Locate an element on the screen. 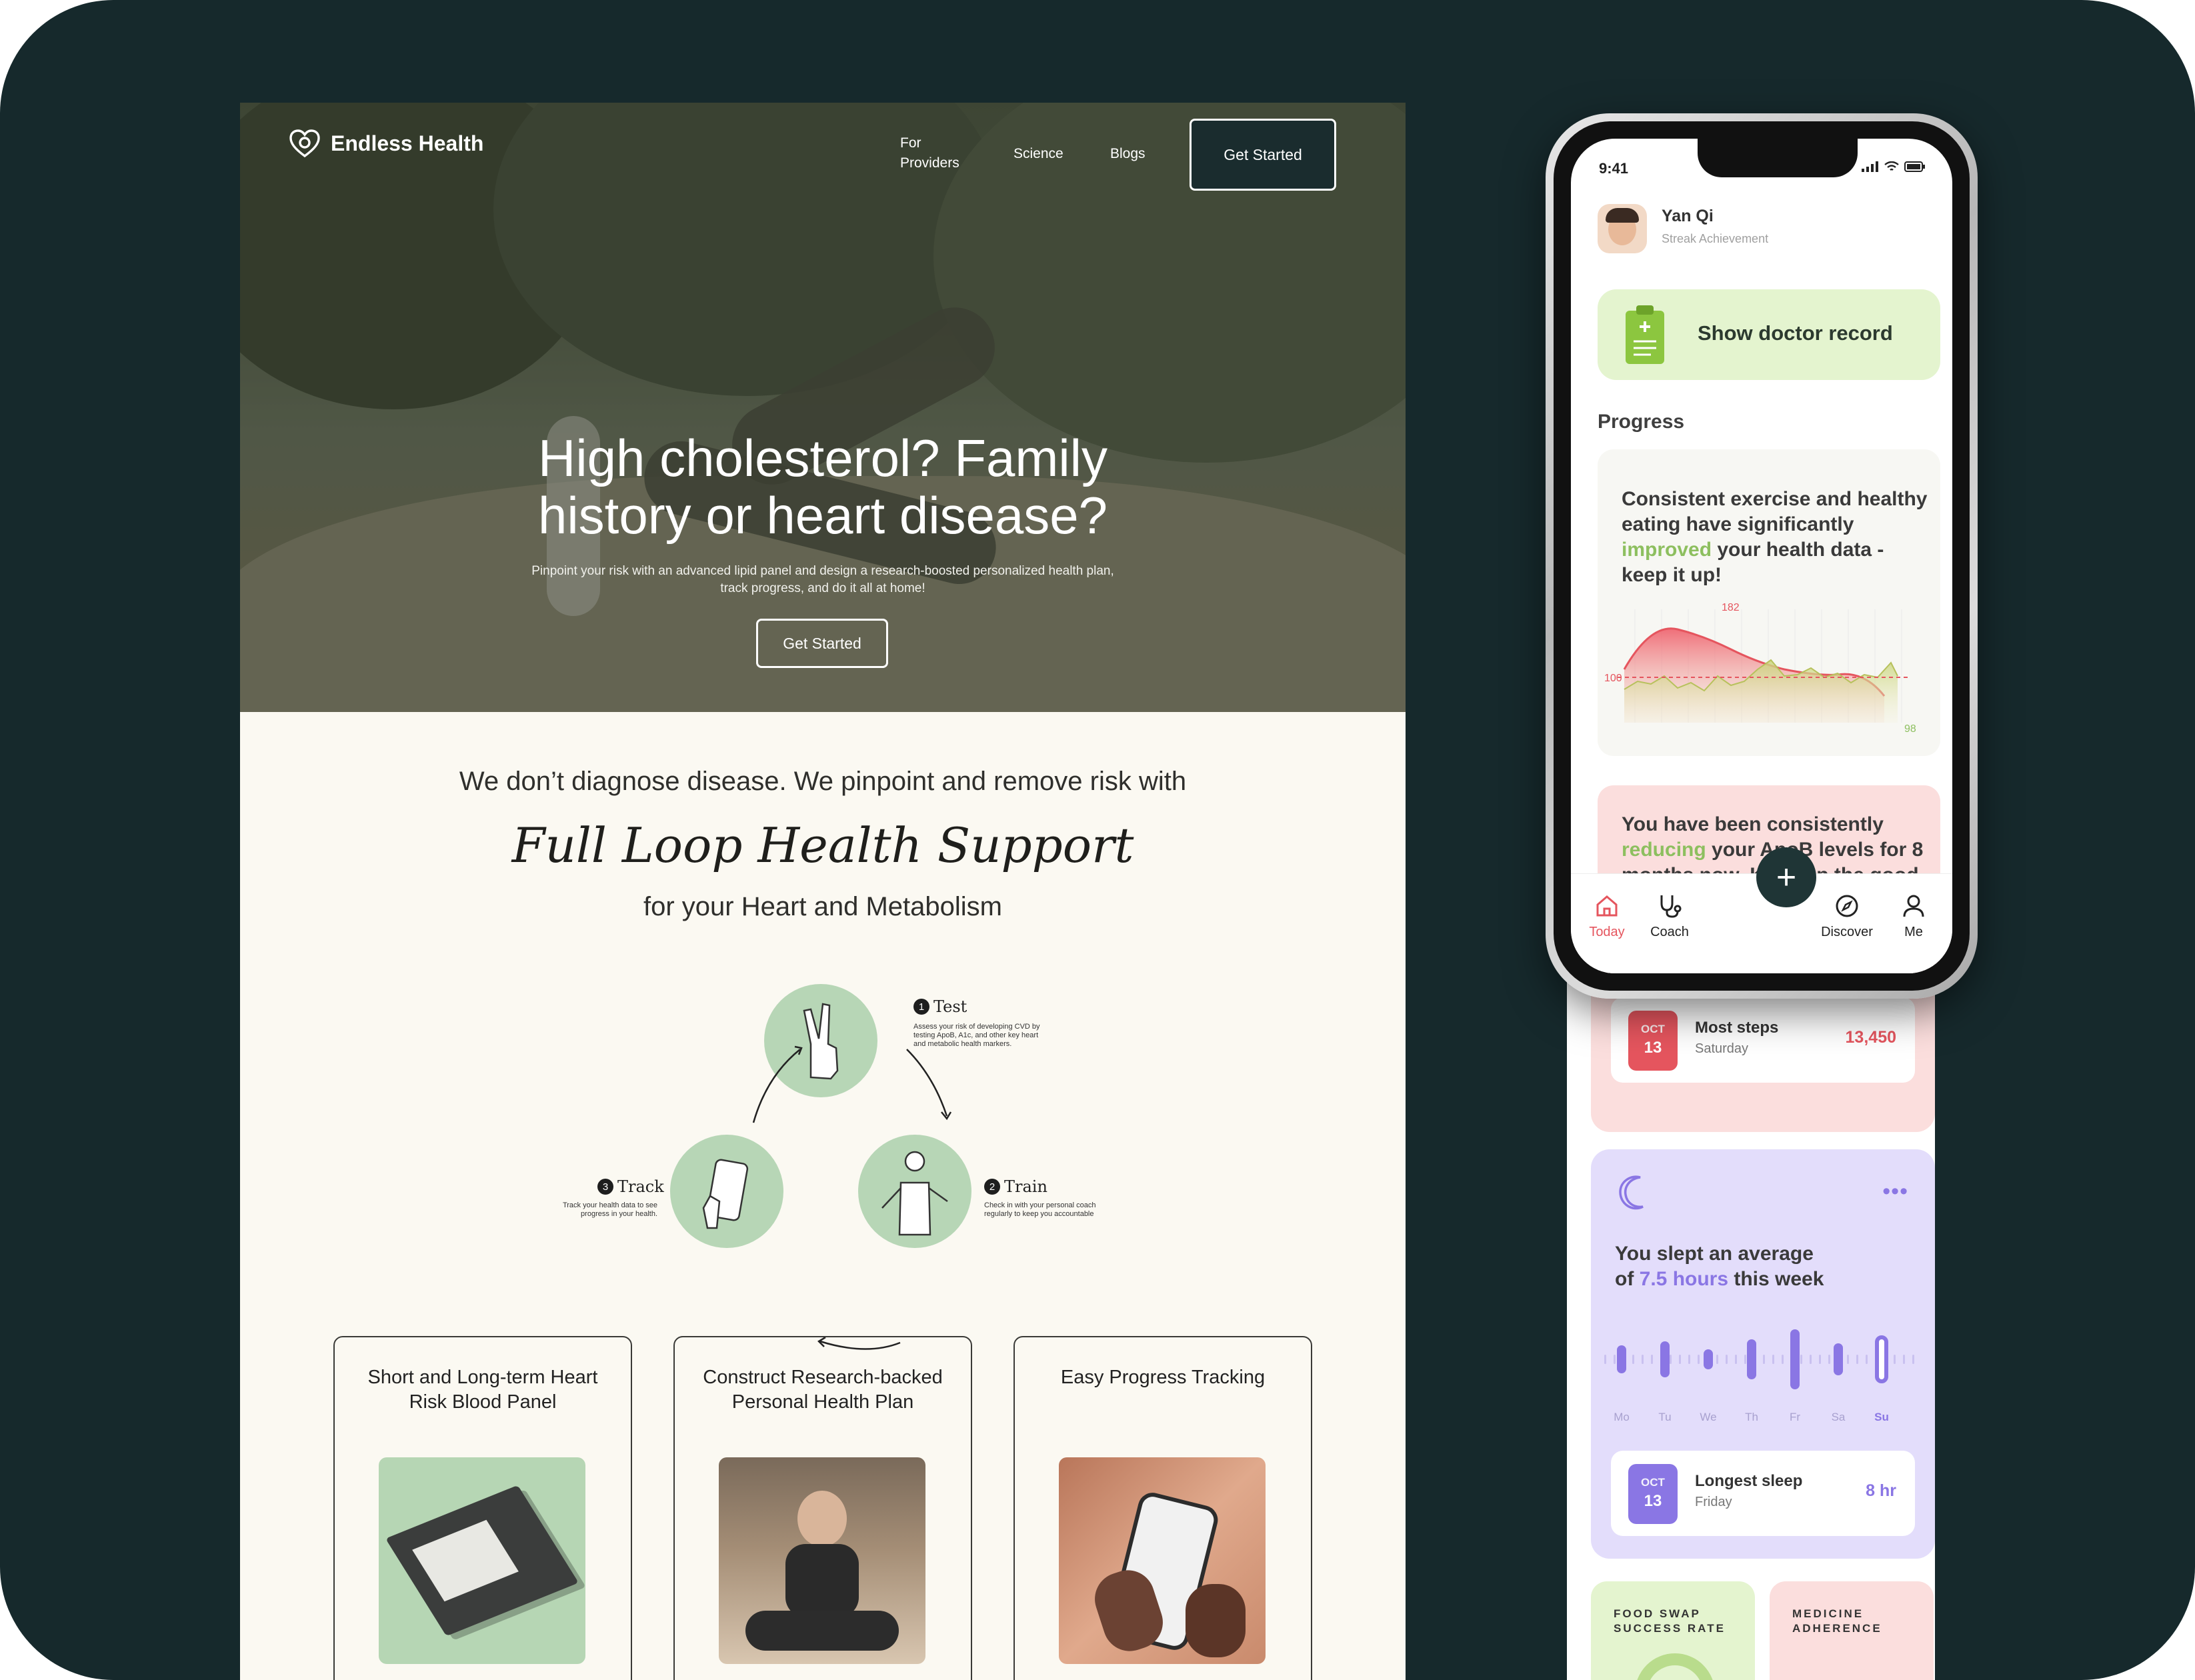 Image resolution: width=2195 pixels, height=1680 pixels. nav-link-science: Science is located at coordinates (1038, 154).